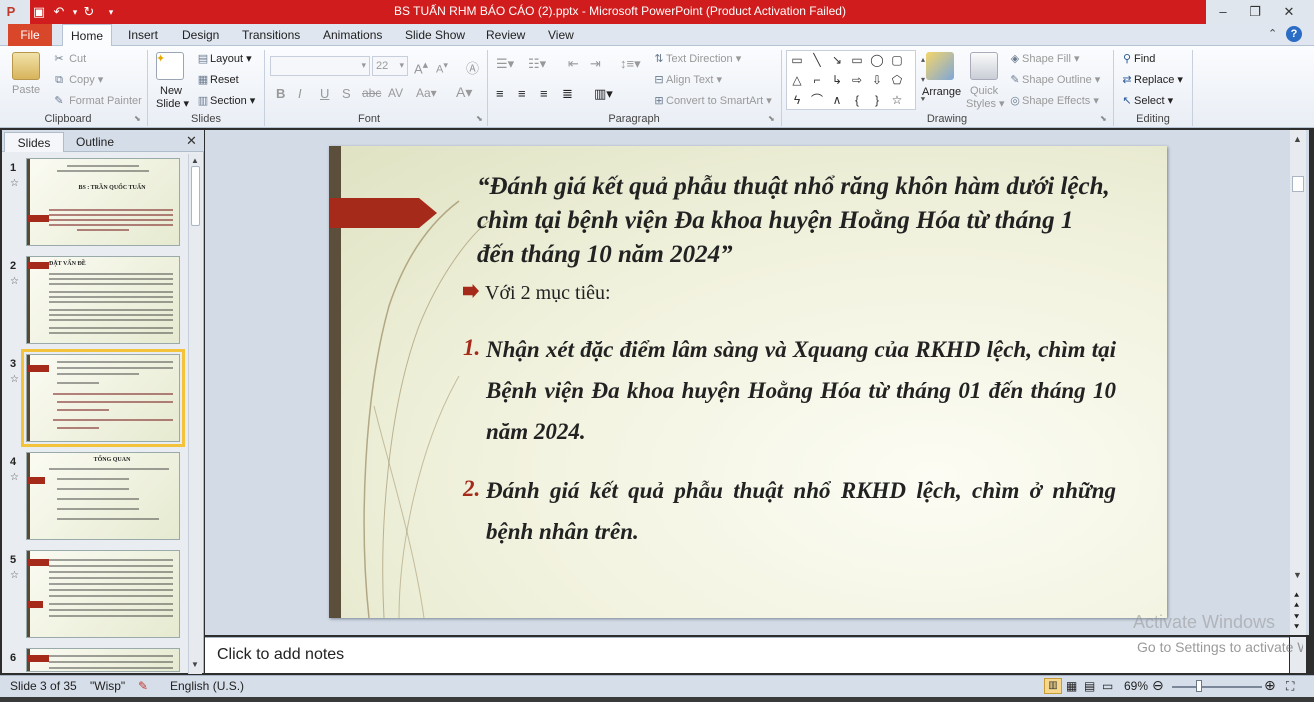 The width and height of the screenshot is (1314, 702). I want to click on line-shape-icon: ╲, so click(817, 60).